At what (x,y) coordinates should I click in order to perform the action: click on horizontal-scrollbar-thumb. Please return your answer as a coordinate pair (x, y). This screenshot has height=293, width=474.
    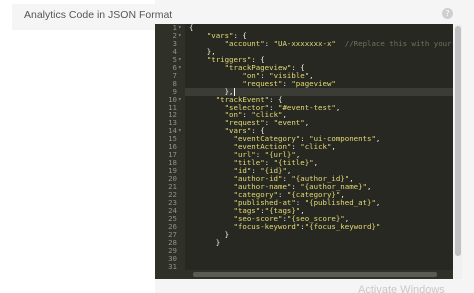
    Looking at the image, I should click on (315, 274).